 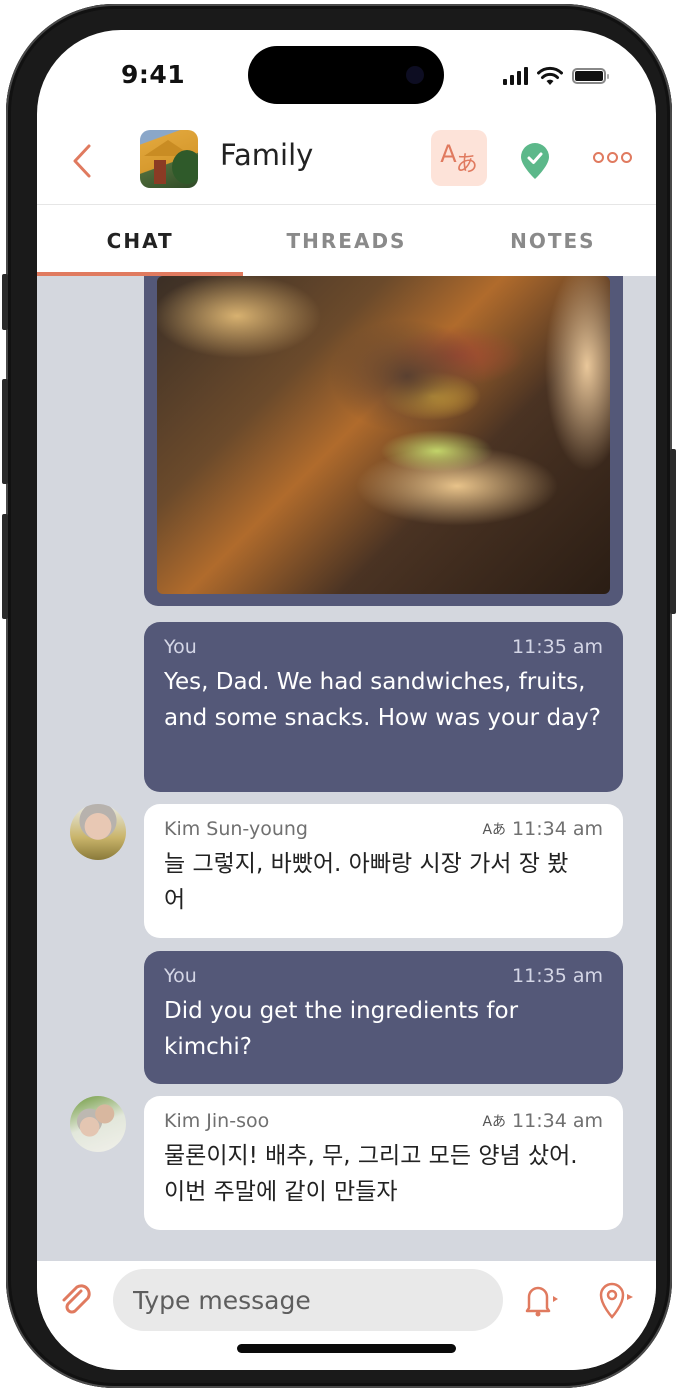 What do you see at coordinates (346, 163) in the screenshot?
I see `chat-header: Family Aあ` at bounding box center [346, 163].